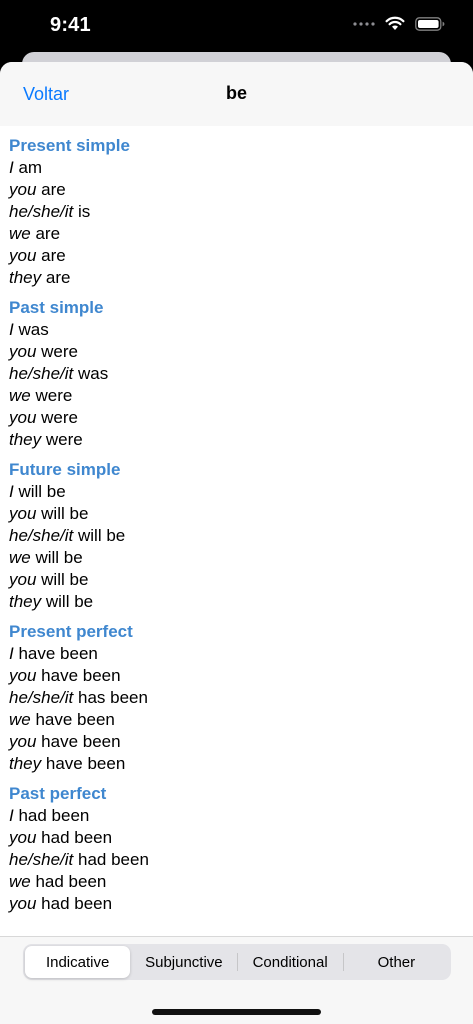 This screenshot has width=473, height=1024. Describe the element at coordinates (71, 631) in the screenshot. I see `tense-title: Present perfect` at that location.